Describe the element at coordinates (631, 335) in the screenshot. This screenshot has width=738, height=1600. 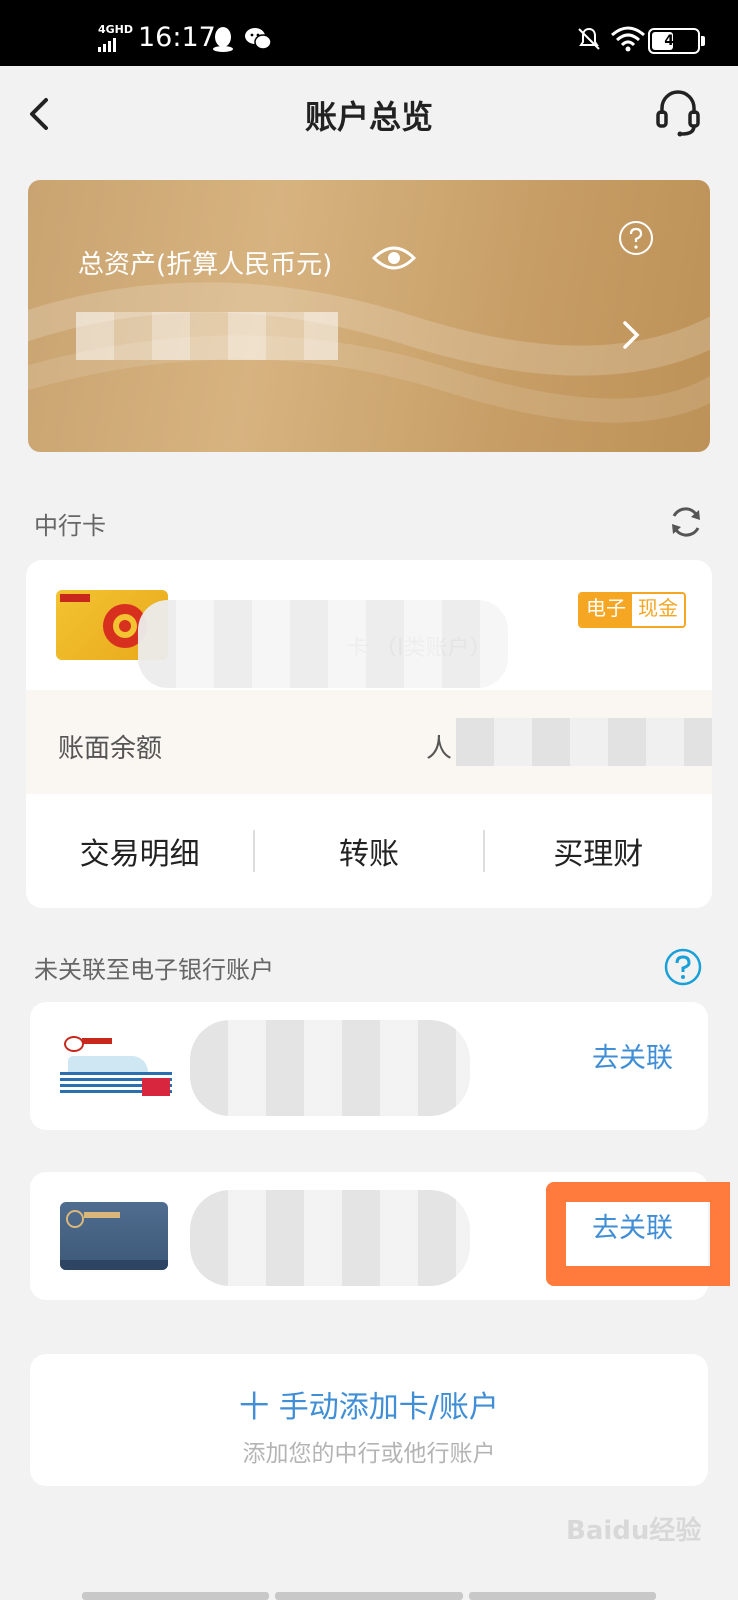
I see `chevron-right-icon` at that location.